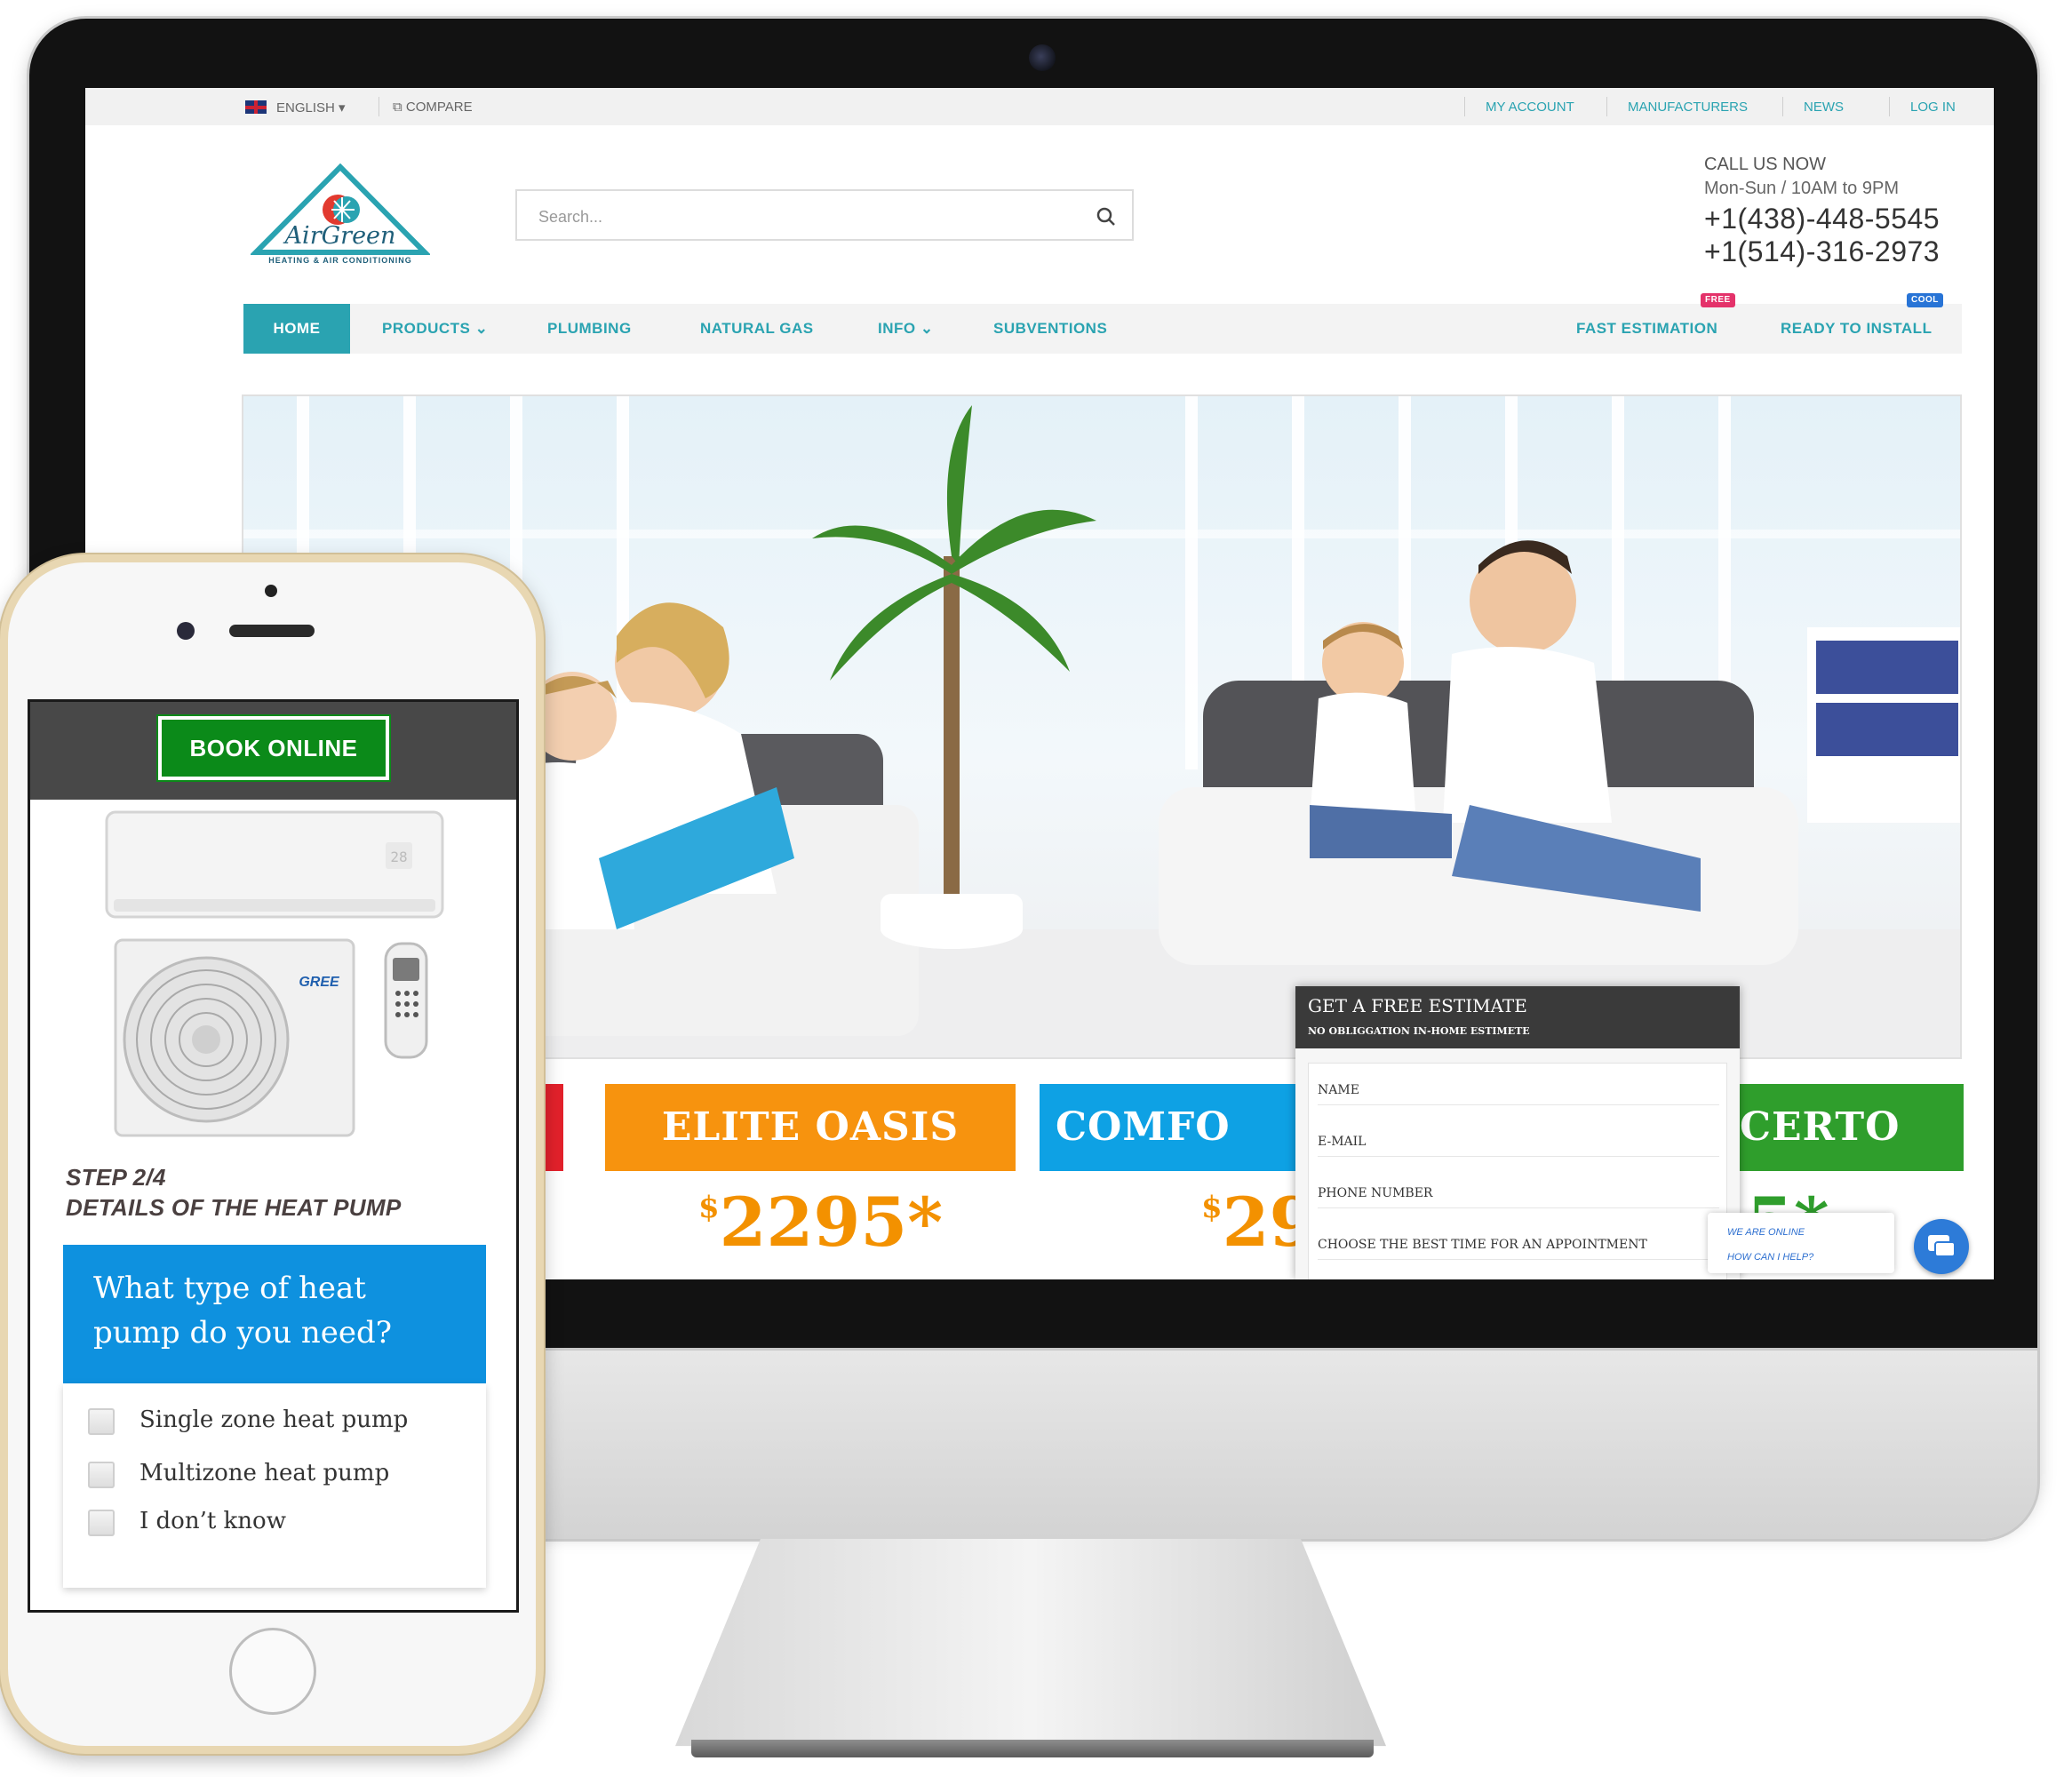 The width and height of the screenshot is (2072, 1777). I want to click on phone-earpiece, so click(272, 631).